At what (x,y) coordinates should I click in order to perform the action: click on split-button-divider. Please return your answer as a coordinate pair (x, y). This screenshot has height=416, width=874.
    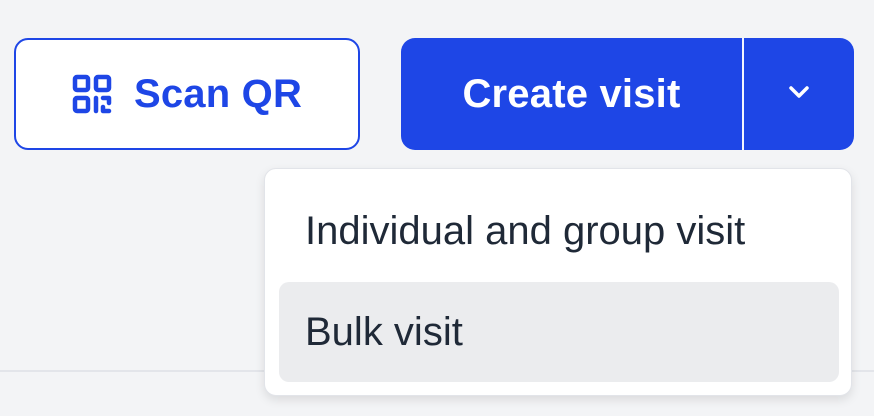
    Looking at the image, I should click on (743, 94).